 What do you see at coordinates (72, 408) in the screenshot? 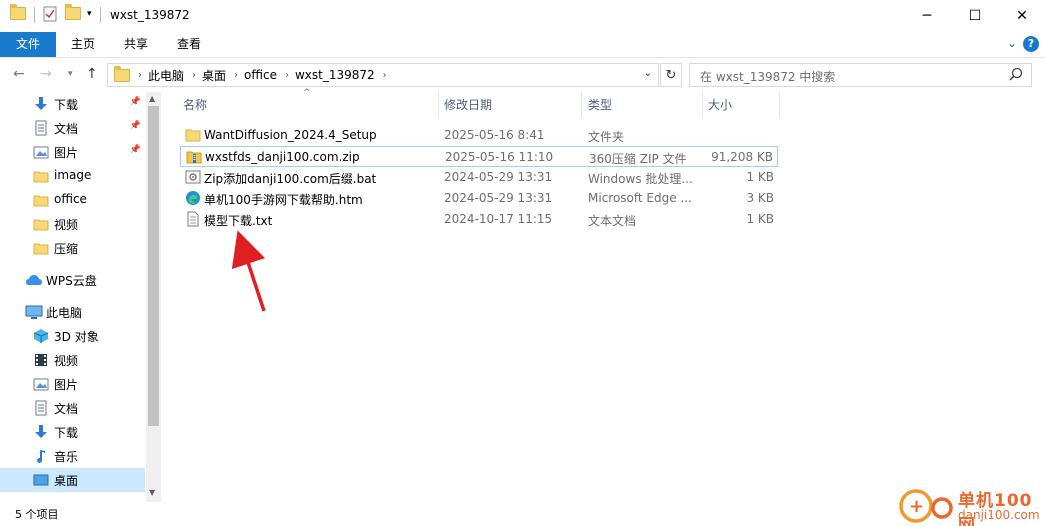
I see `sidebar-item: 文档` at bounding box center [72, 408].